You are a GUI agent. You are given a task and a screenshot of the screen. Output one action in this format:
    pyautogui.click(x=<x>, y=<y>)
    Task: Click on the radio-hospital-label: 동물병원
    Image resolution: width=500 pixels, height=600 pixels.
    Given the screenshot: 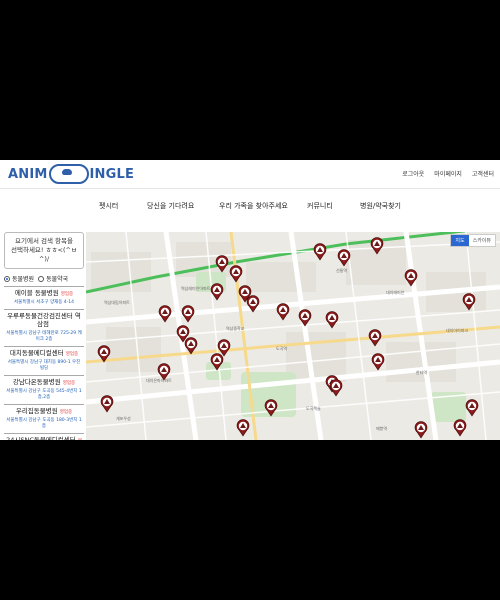 What is the action you would take?
    pyautogui.click(x=23, y=279)
    